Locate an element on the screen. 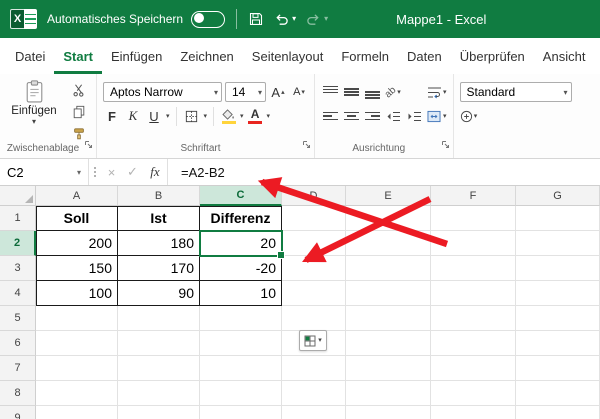 This screenshot has height=419, width=600. cell-B7 is located at coordinates (159, 368).